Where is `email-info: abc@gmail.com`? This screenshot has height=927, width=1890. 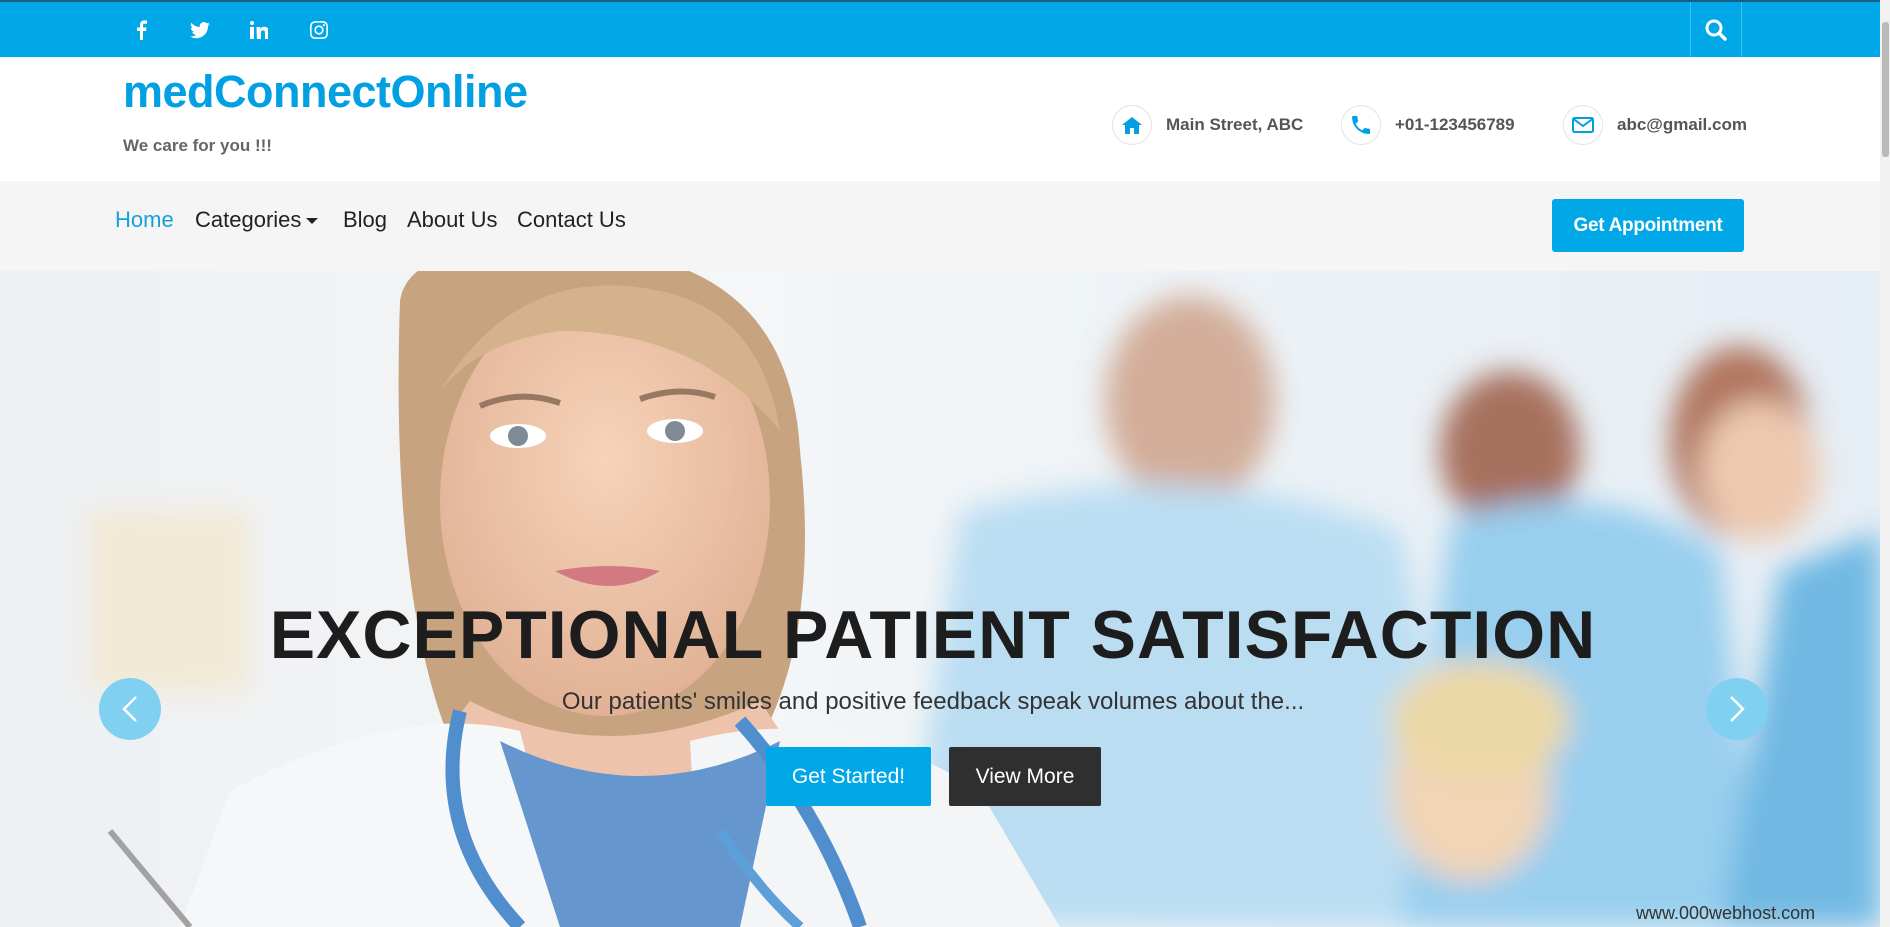
email-info: abc@gmail.com is located at coordinates (1655, 125).